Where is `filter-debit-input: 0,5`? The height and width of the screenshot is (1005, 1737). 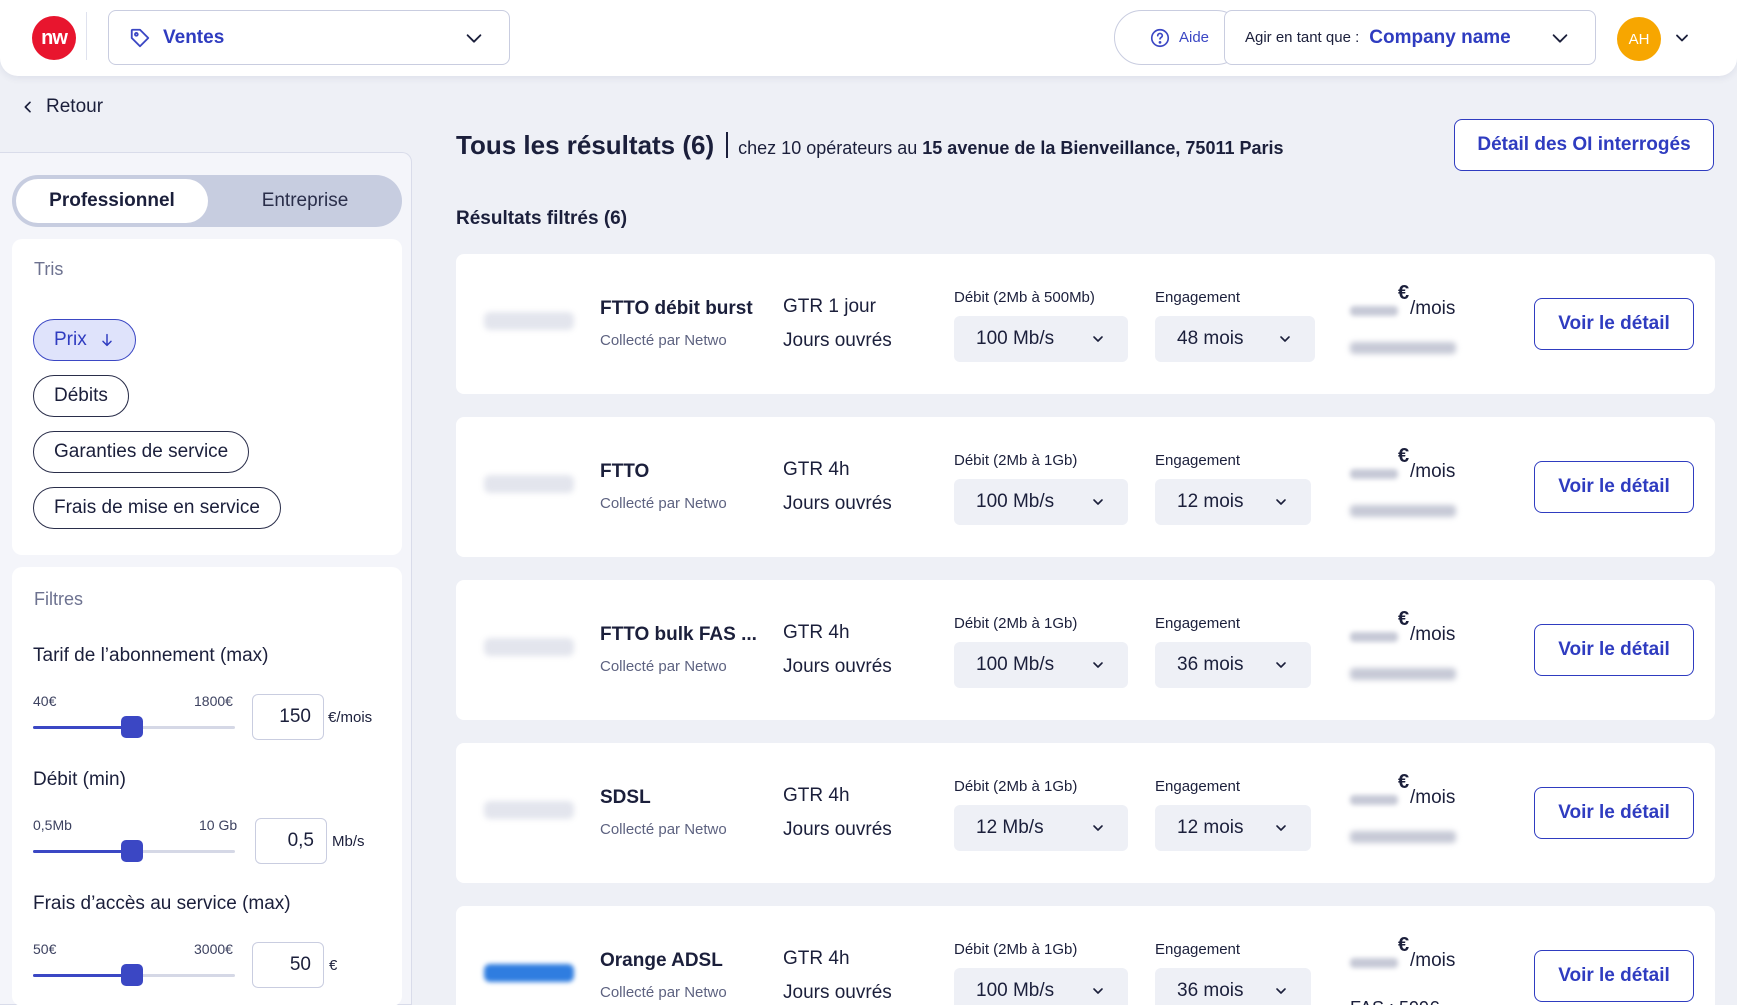 filter-debit-input: 0,5 is located at coordinates (291, 841).